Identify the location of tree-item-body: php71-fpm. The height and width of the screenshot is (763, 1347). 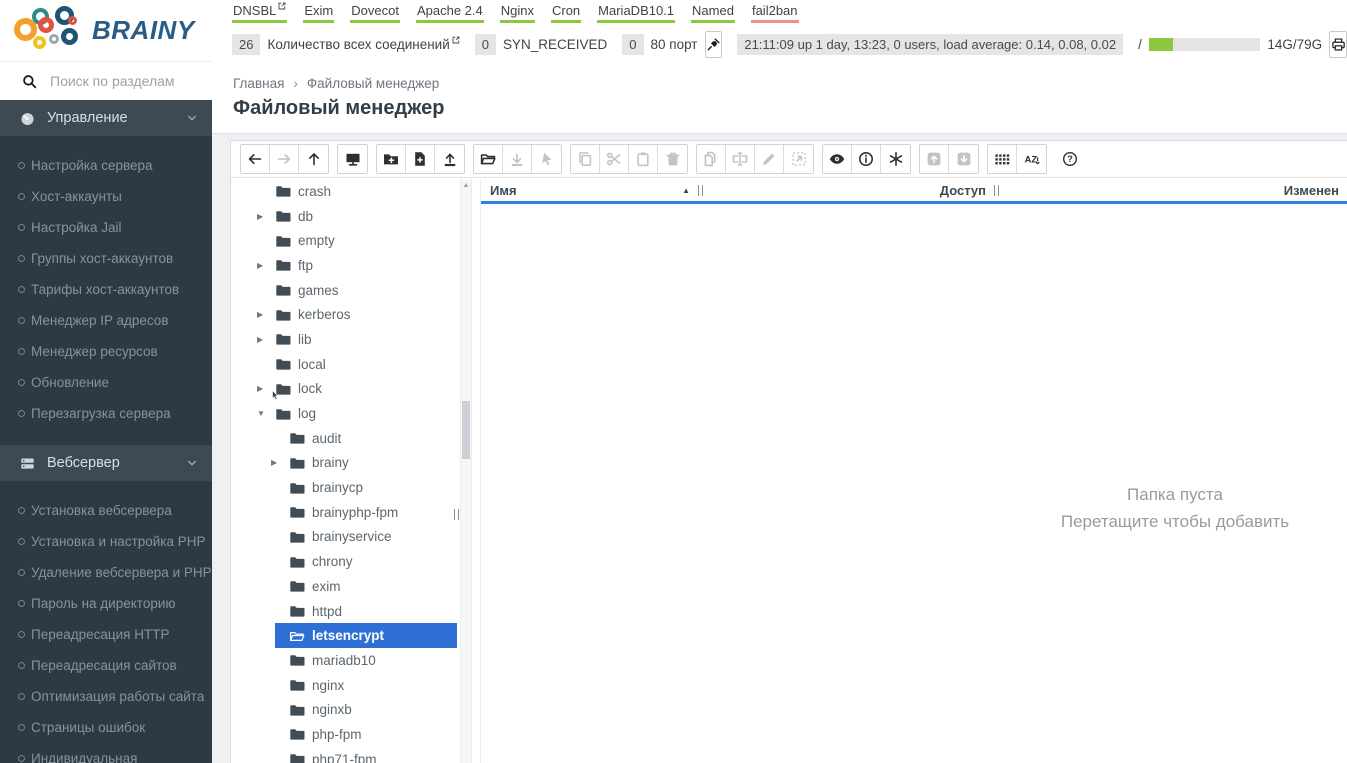
(366, 755).